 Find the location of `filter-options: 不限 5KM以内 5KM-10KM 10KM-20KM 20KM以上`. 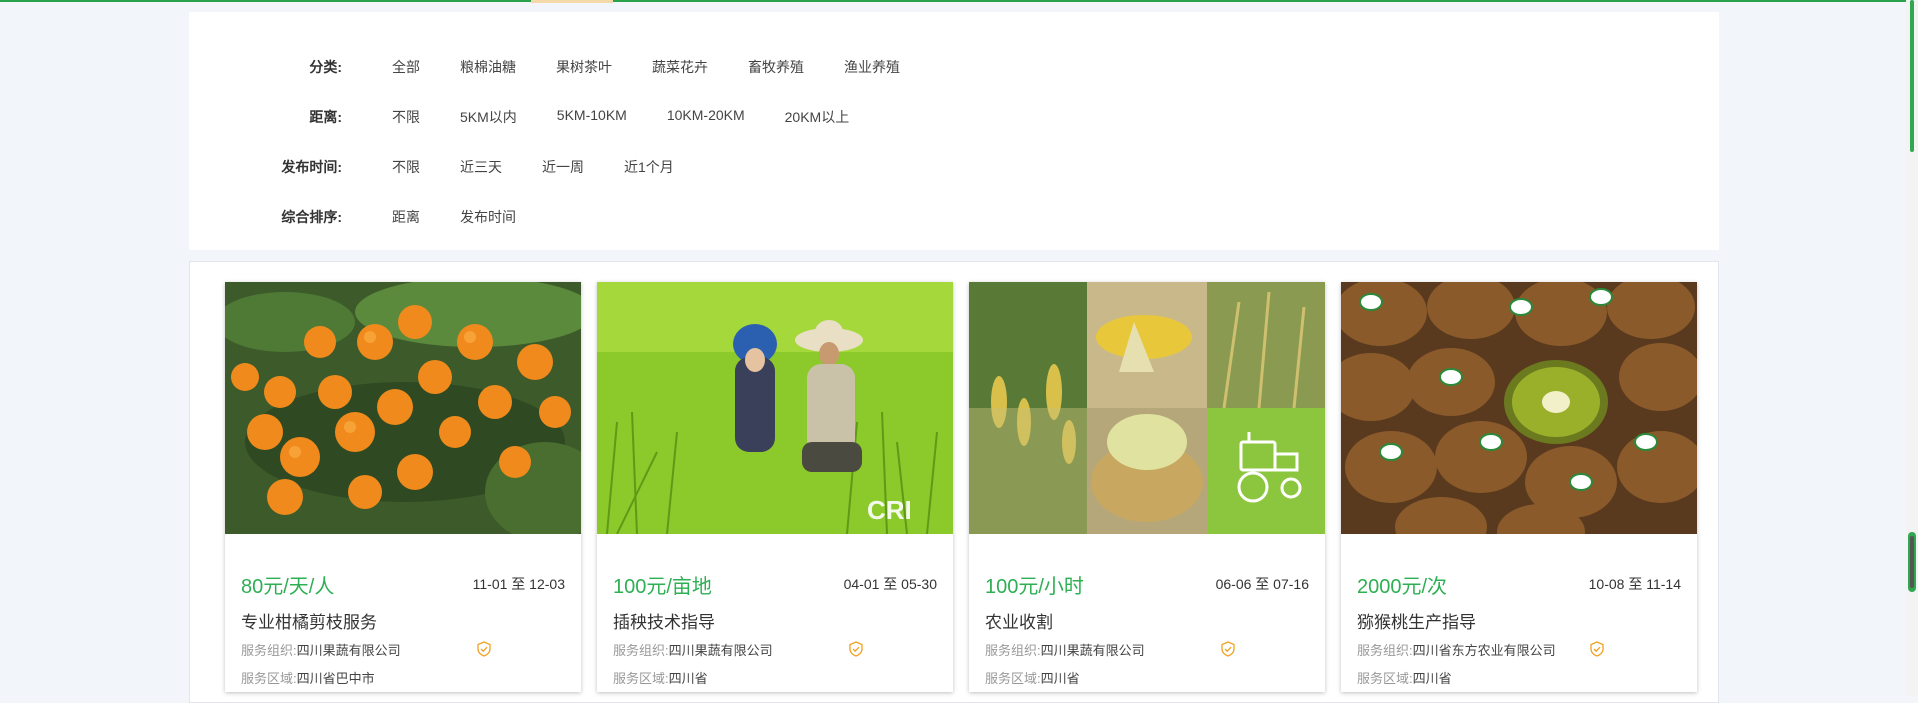

filter-options: 不限 5KM以内 5KM-10KM 10KM-20KM 20KM以上 is located at coordinates (640, 117).